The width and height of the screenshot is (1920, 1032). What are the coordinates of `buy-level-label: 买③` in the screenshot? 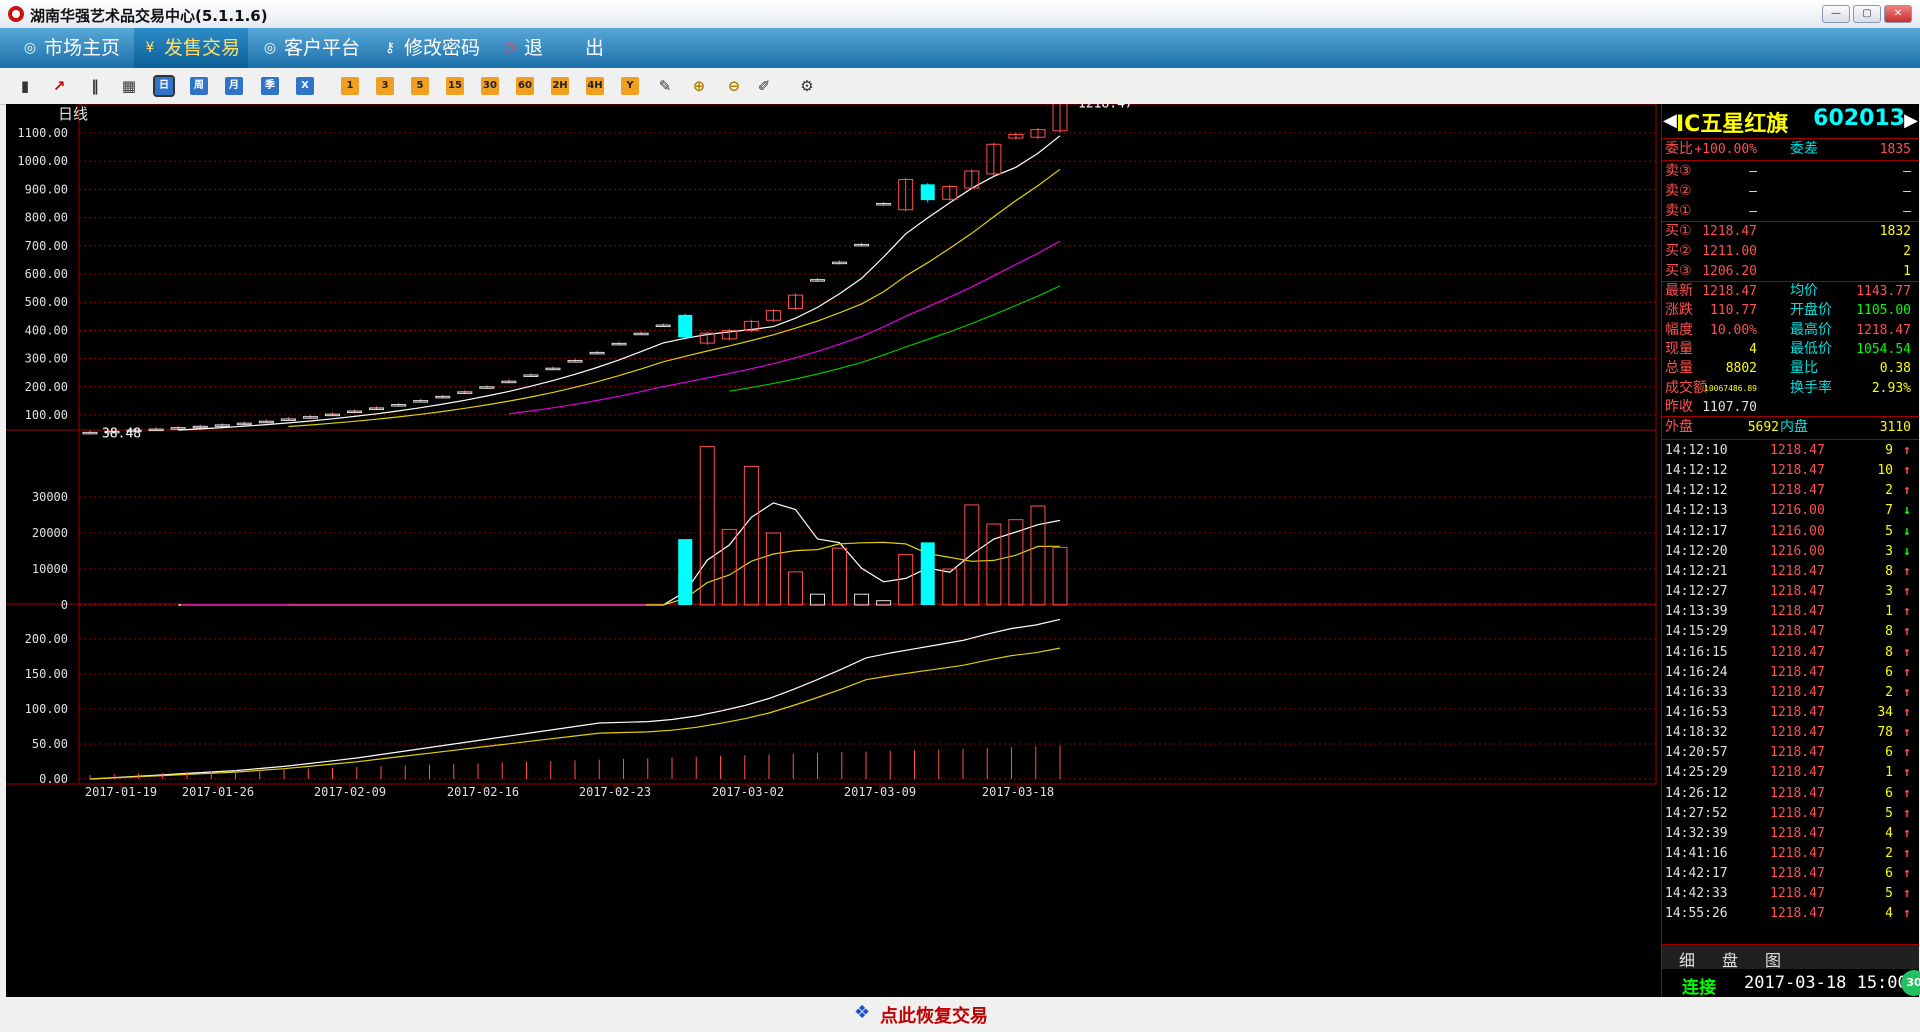 It's located at (1678, 271).